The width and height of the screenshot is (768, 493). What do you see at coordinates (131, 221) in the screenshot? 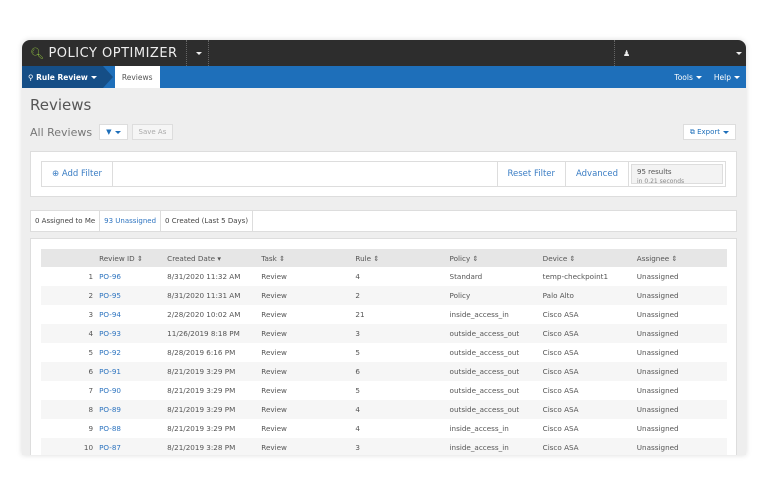
I see `tab-unassigned: 93 Unassigned` at bounding box center [131, 221].